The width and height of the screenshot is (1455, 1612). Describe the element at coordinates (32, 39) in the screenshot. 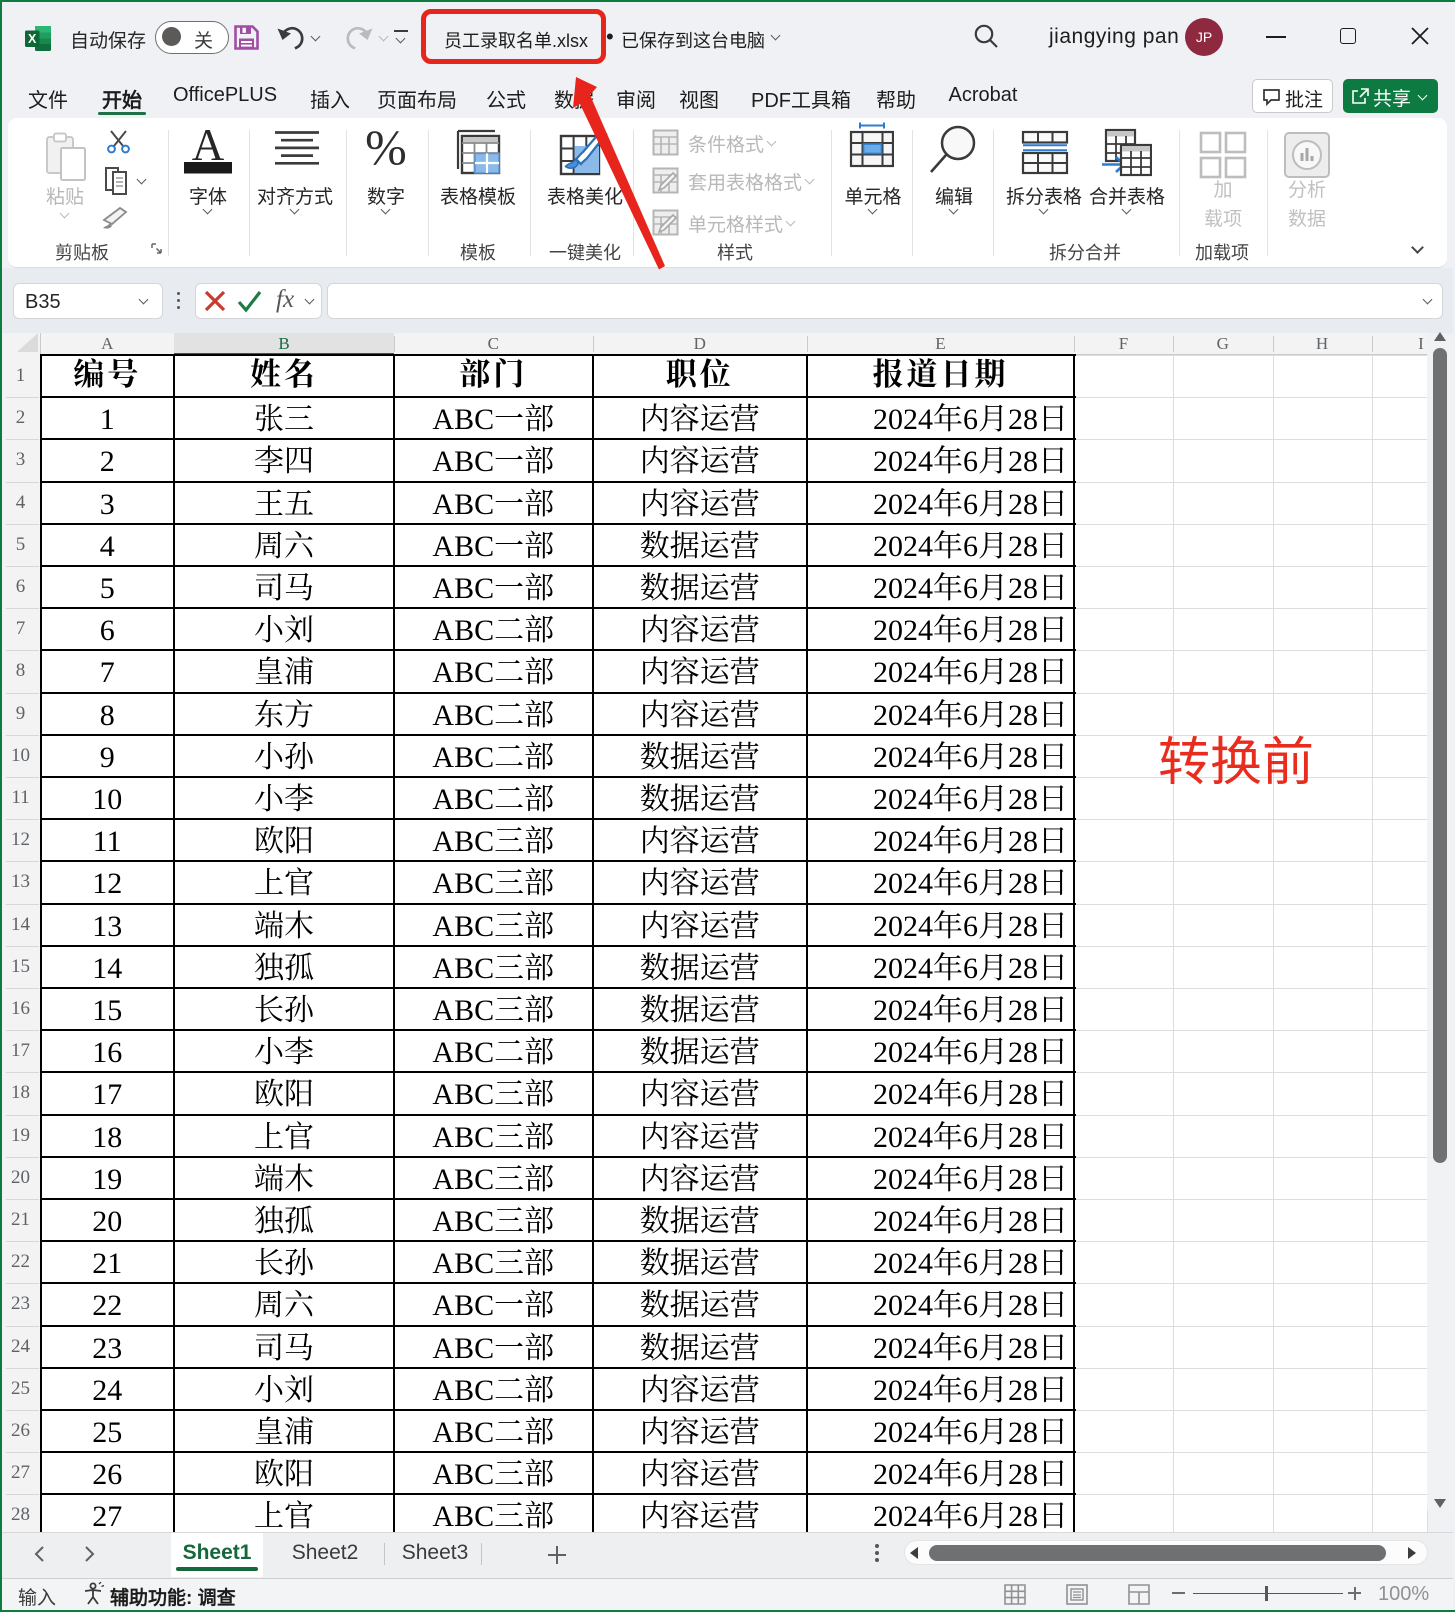

I see `svg-text: X` at that location.